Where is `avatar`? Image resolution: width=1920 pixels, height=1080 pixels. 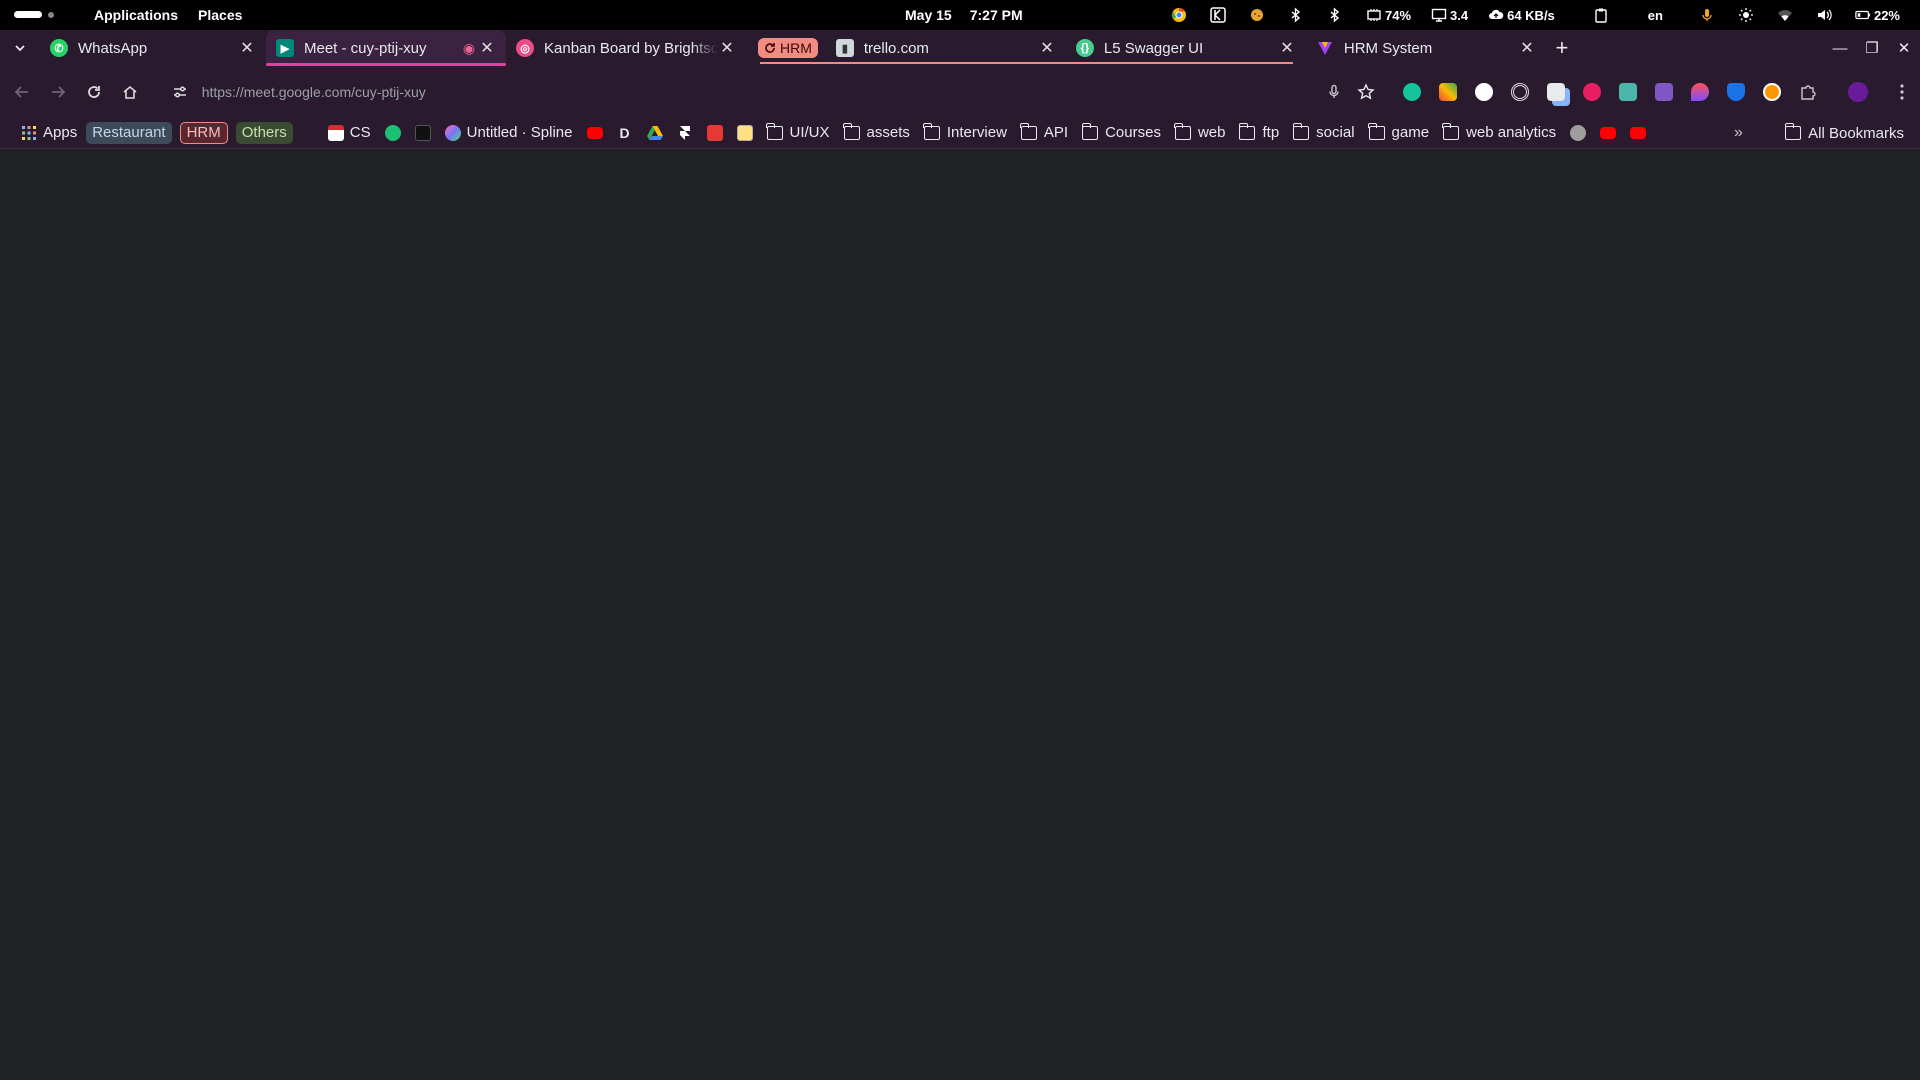 avatar is located at coordinates (1858, 92).